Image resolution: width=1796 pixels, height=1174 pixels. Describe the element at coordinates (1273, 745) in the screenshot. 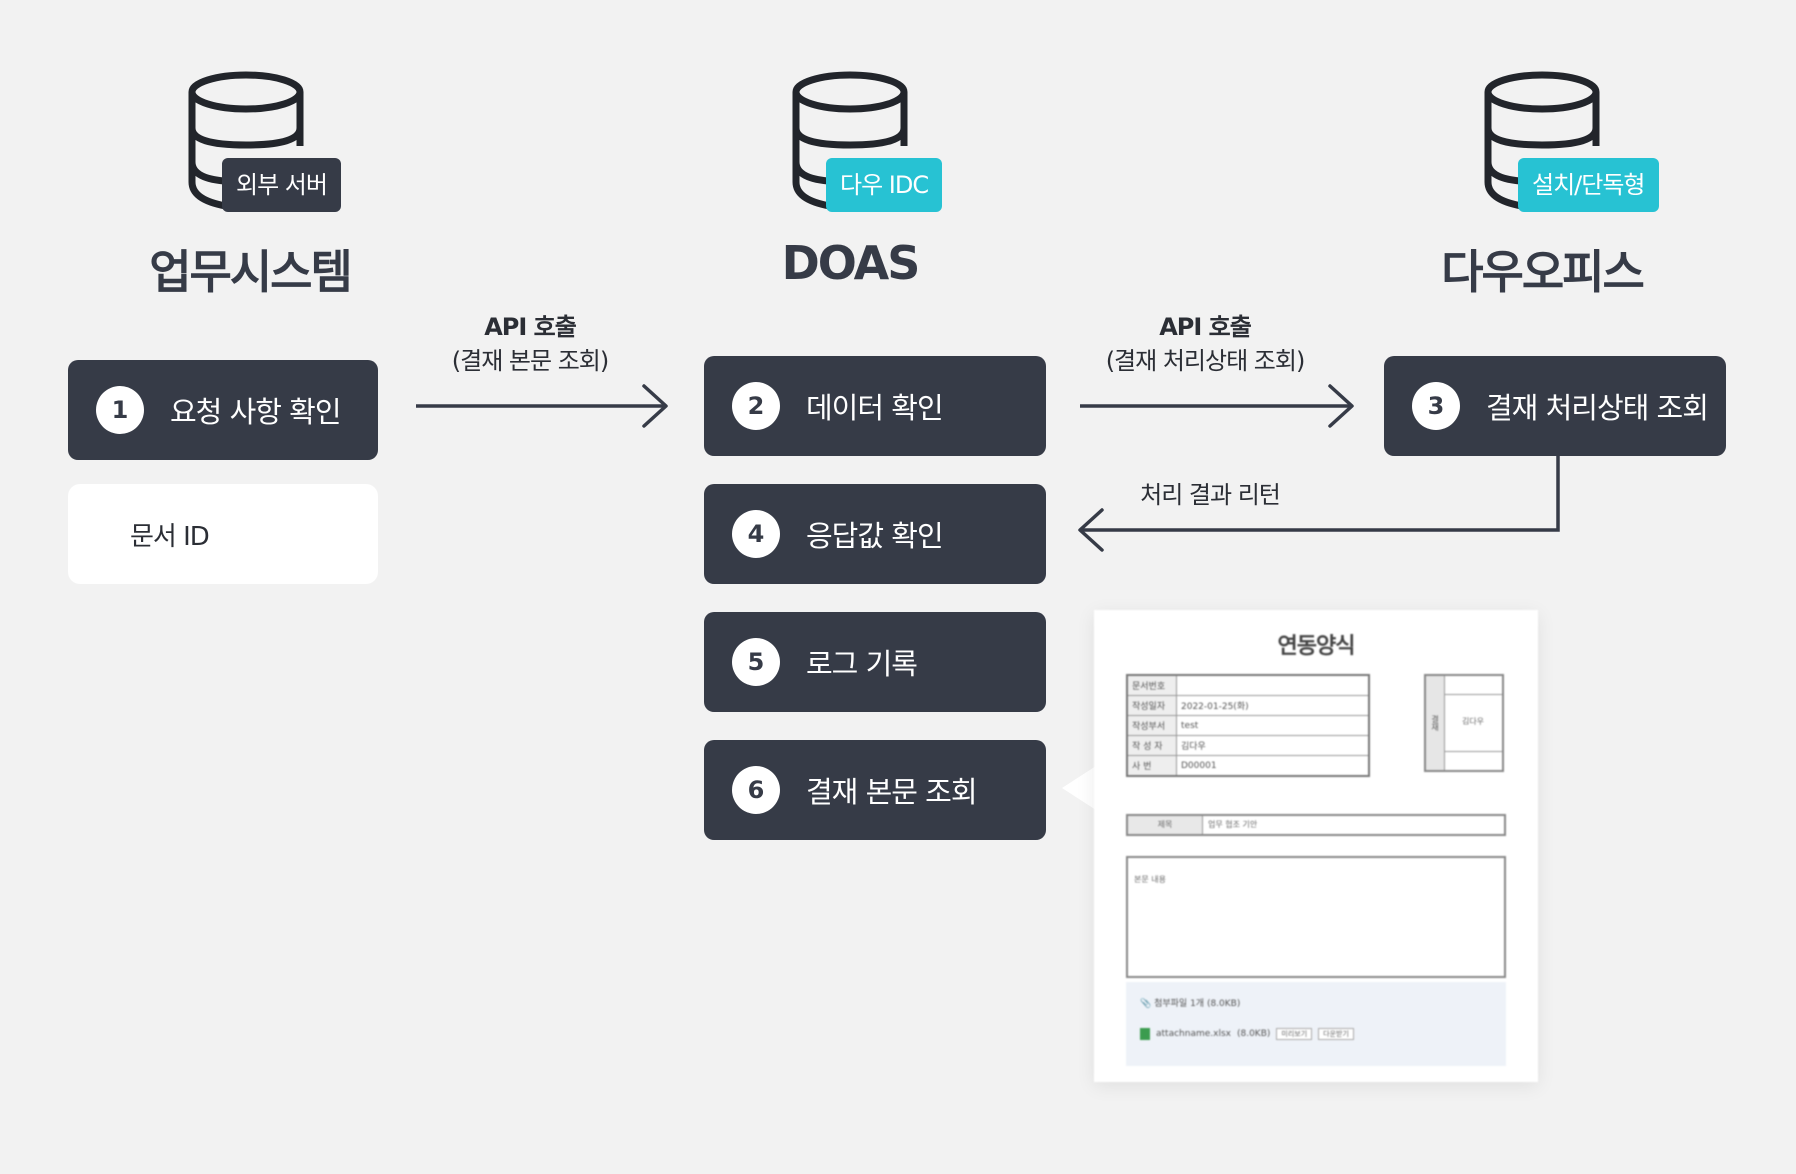

I see `table-cell-value: 김다우` at that location.